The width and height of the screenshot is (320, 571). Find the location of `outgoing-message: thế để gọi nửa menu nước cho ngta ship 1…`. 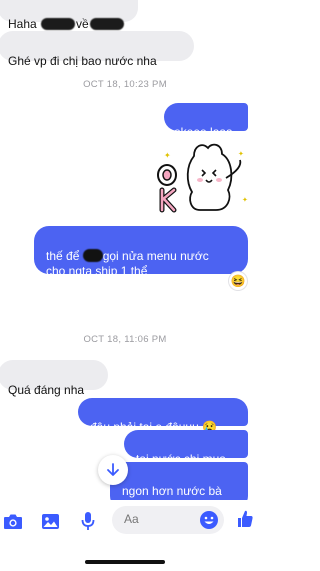

outgoing-message: thế để gọi nửa menu nước cho ngta ship 1… is located at coordinates (141, 252).